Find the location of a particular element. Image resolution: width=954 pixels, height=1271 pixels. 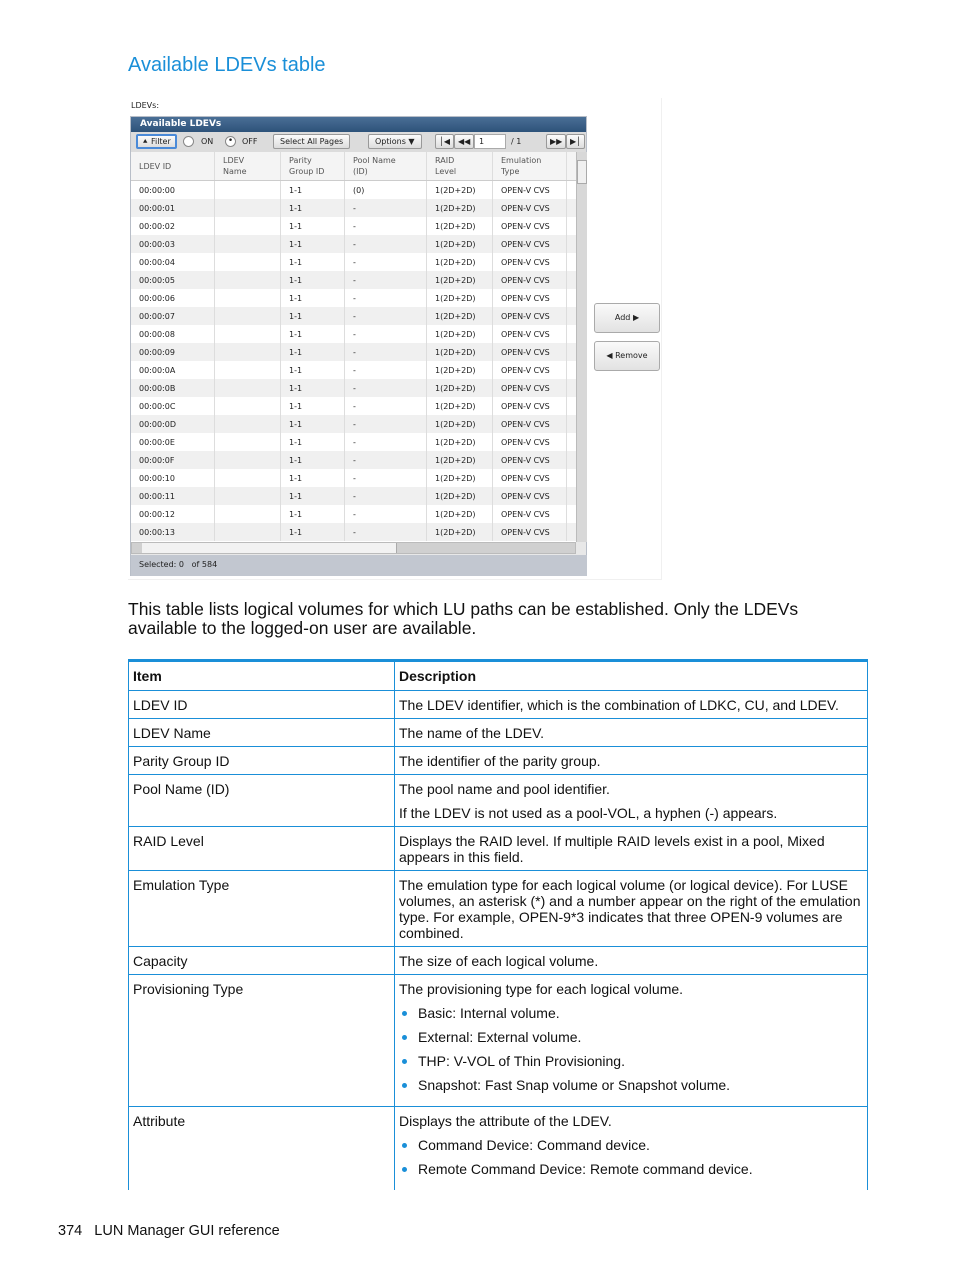

table-row: 00:00:09 1-1-1(2D+2D) OPEN-V CVS is located at coordinates (353, 352).